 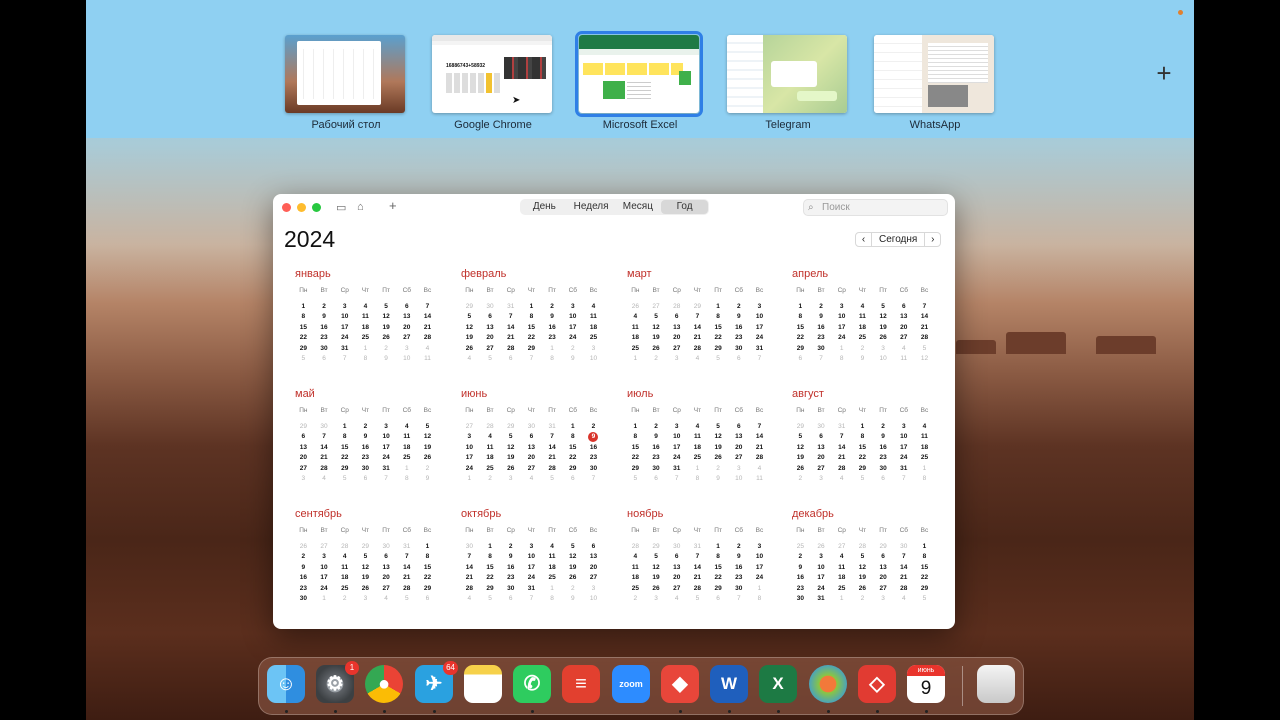 What do you see at coordinates (800, 427) in the screenshot?
I see `adjacent-day-cell: 29` at bounding box center [800, 427].